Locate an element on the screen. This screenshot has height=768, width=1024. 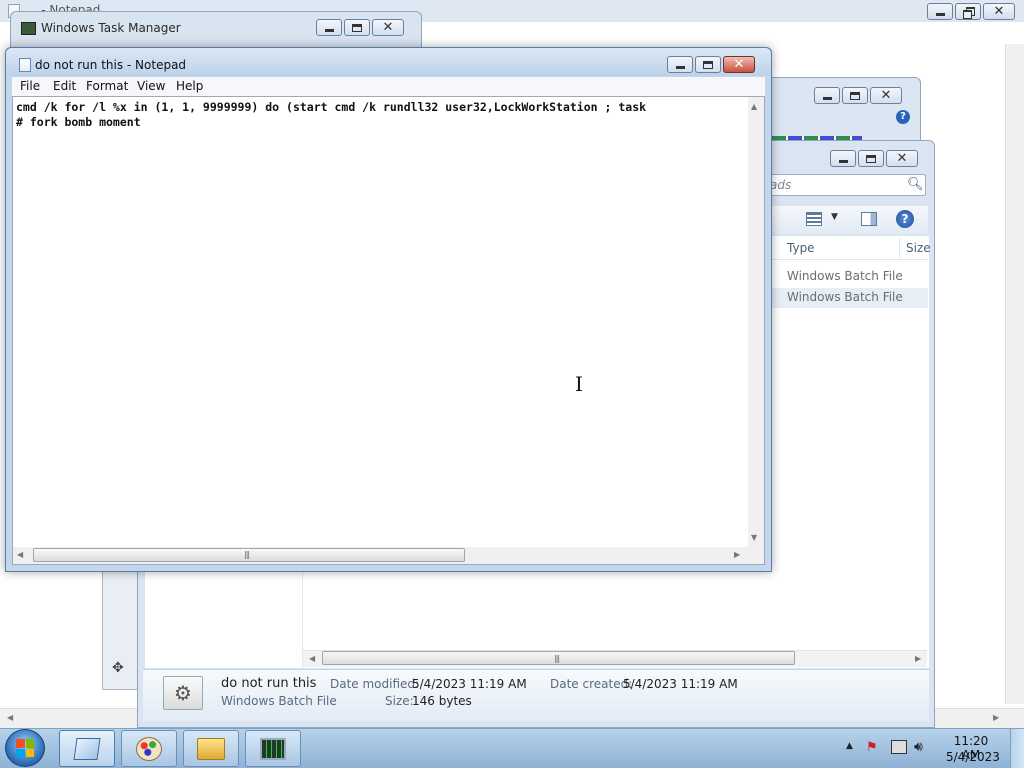
scroll-down-arrow-icon: ▼ is located at coordinates (754, 537).